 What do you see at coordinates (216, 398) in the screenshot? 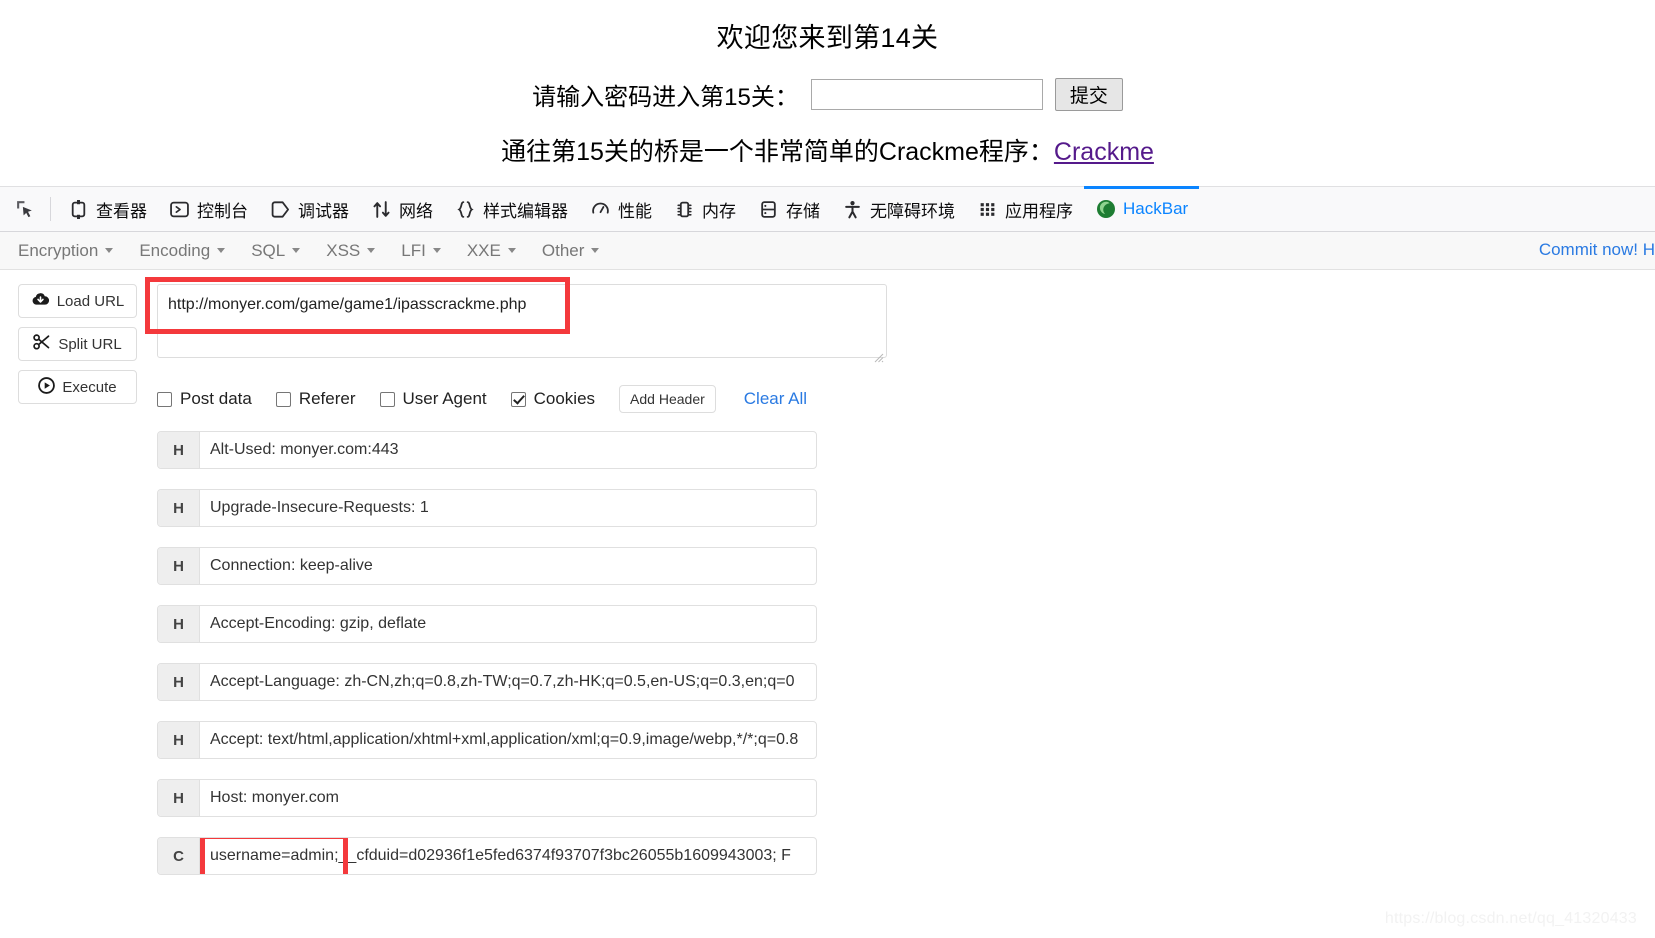
I see `option-label: Post data` at bounding box center [216, 398].